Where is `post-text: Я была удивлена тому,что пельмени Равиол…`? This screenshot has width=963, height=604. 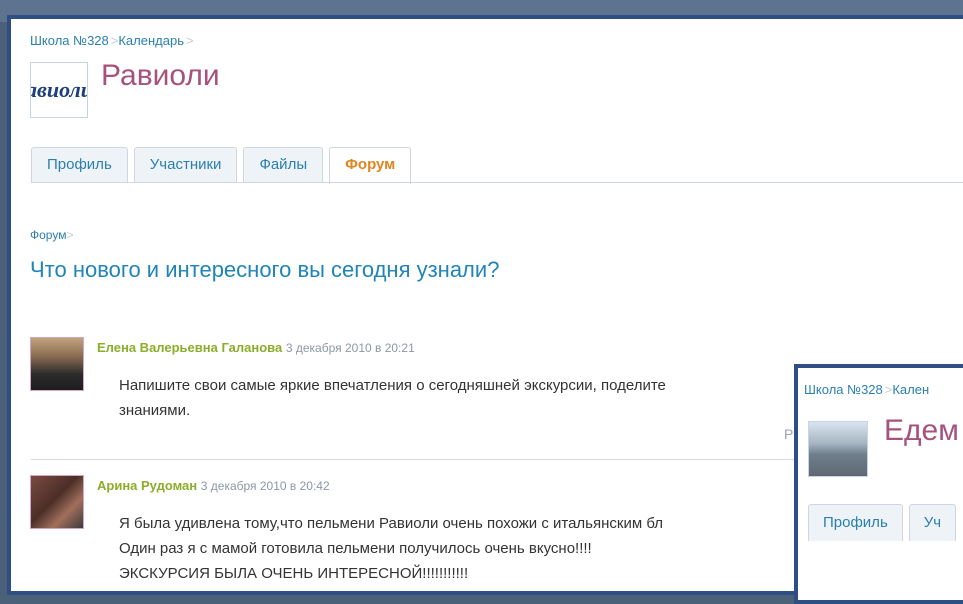 post-text: Я была удивлена тому,что пельмени Равиол… is located at coordinates (391, 548).